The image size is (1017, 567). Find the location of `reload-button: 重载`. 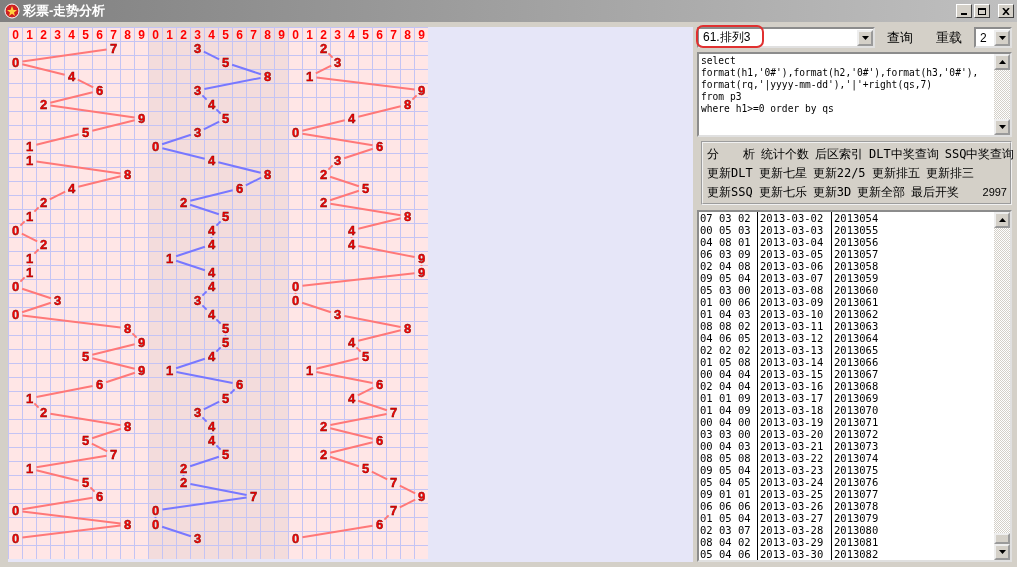

reload-button: 重载 is located at coordinates (949, 37).